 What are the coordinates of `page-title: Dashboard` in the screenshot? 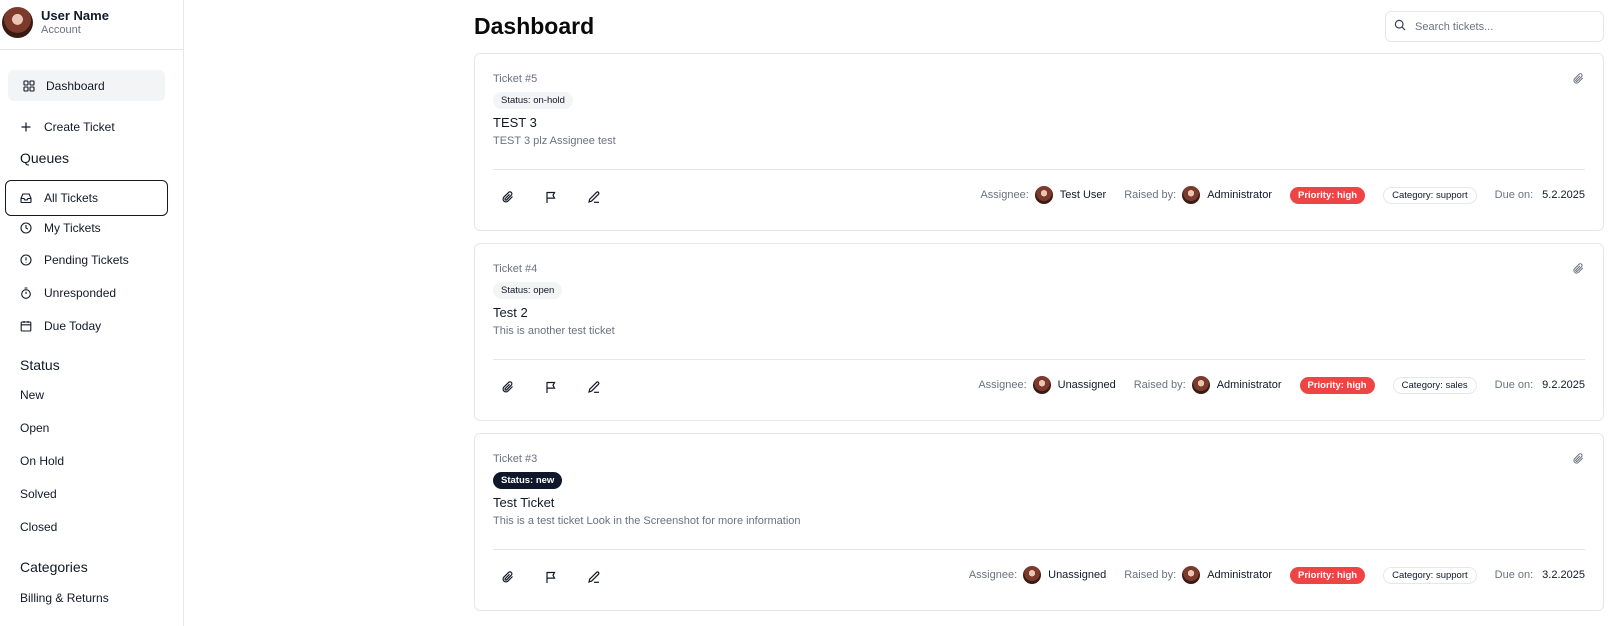 It's located at (534, 26).